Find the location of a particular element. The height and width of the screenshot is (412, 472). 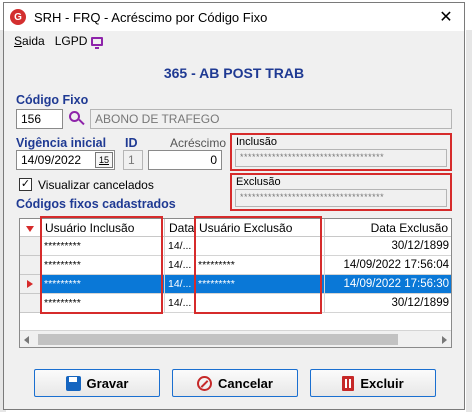

col-usuario-exclusao: Usuário Exclusão is located at coordinates (260, 228).